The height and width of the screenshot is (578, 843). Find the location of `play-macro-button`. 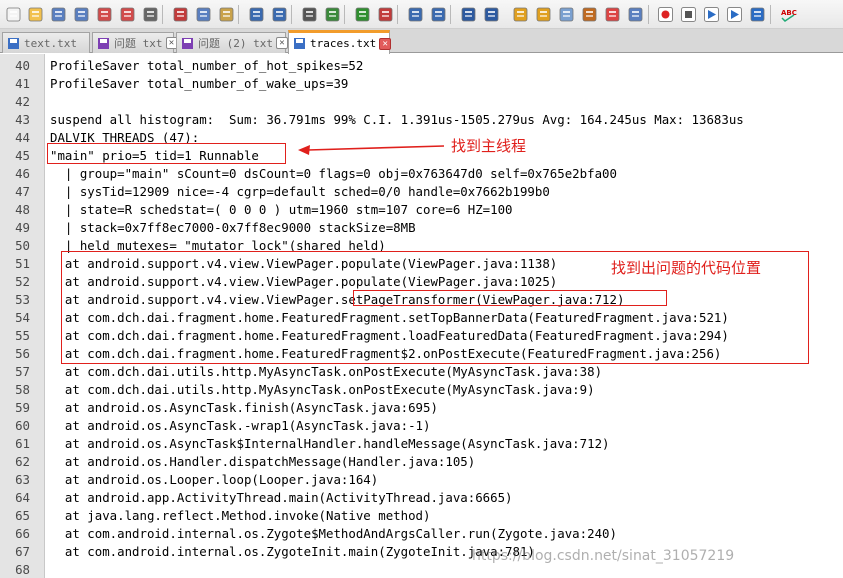

play-macro-button is located at coordinates (711, 14).